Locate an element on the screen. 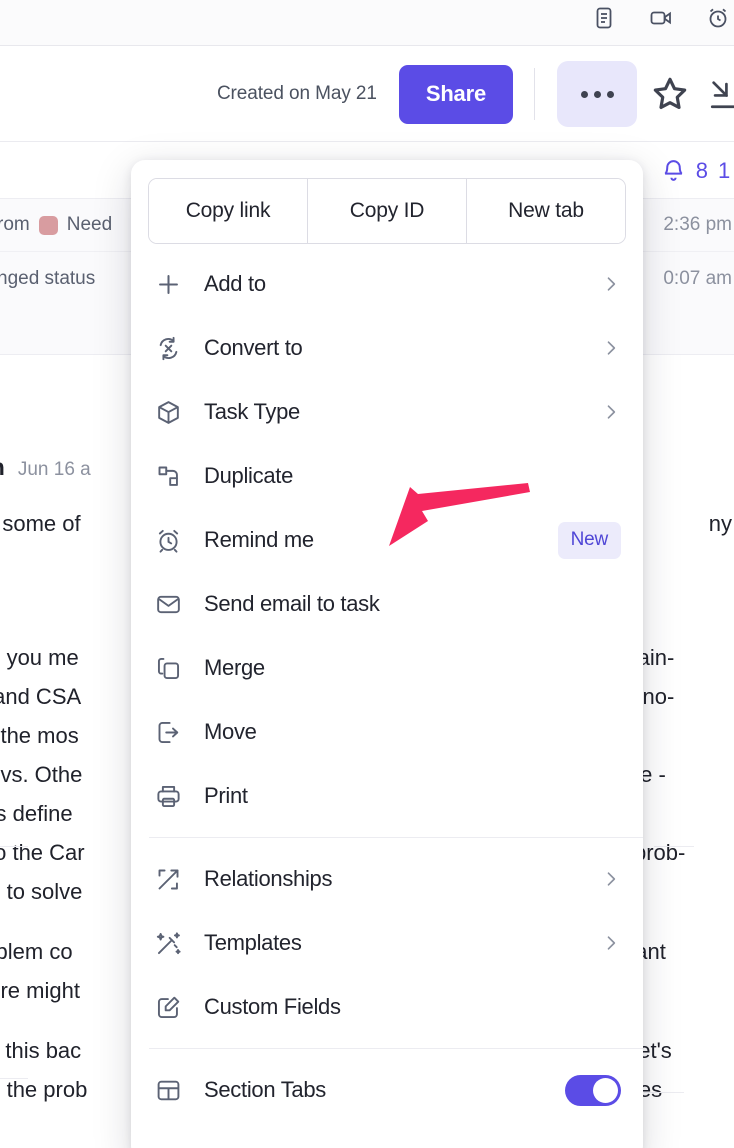  activity-prefix: rom is located at coordinates (15, 224).